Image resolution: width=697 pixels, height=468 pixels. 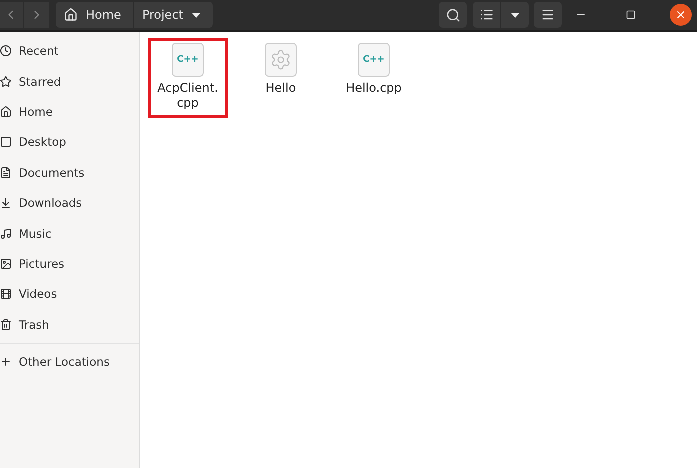 I want to click on back-button, so click(x=12, y=15).